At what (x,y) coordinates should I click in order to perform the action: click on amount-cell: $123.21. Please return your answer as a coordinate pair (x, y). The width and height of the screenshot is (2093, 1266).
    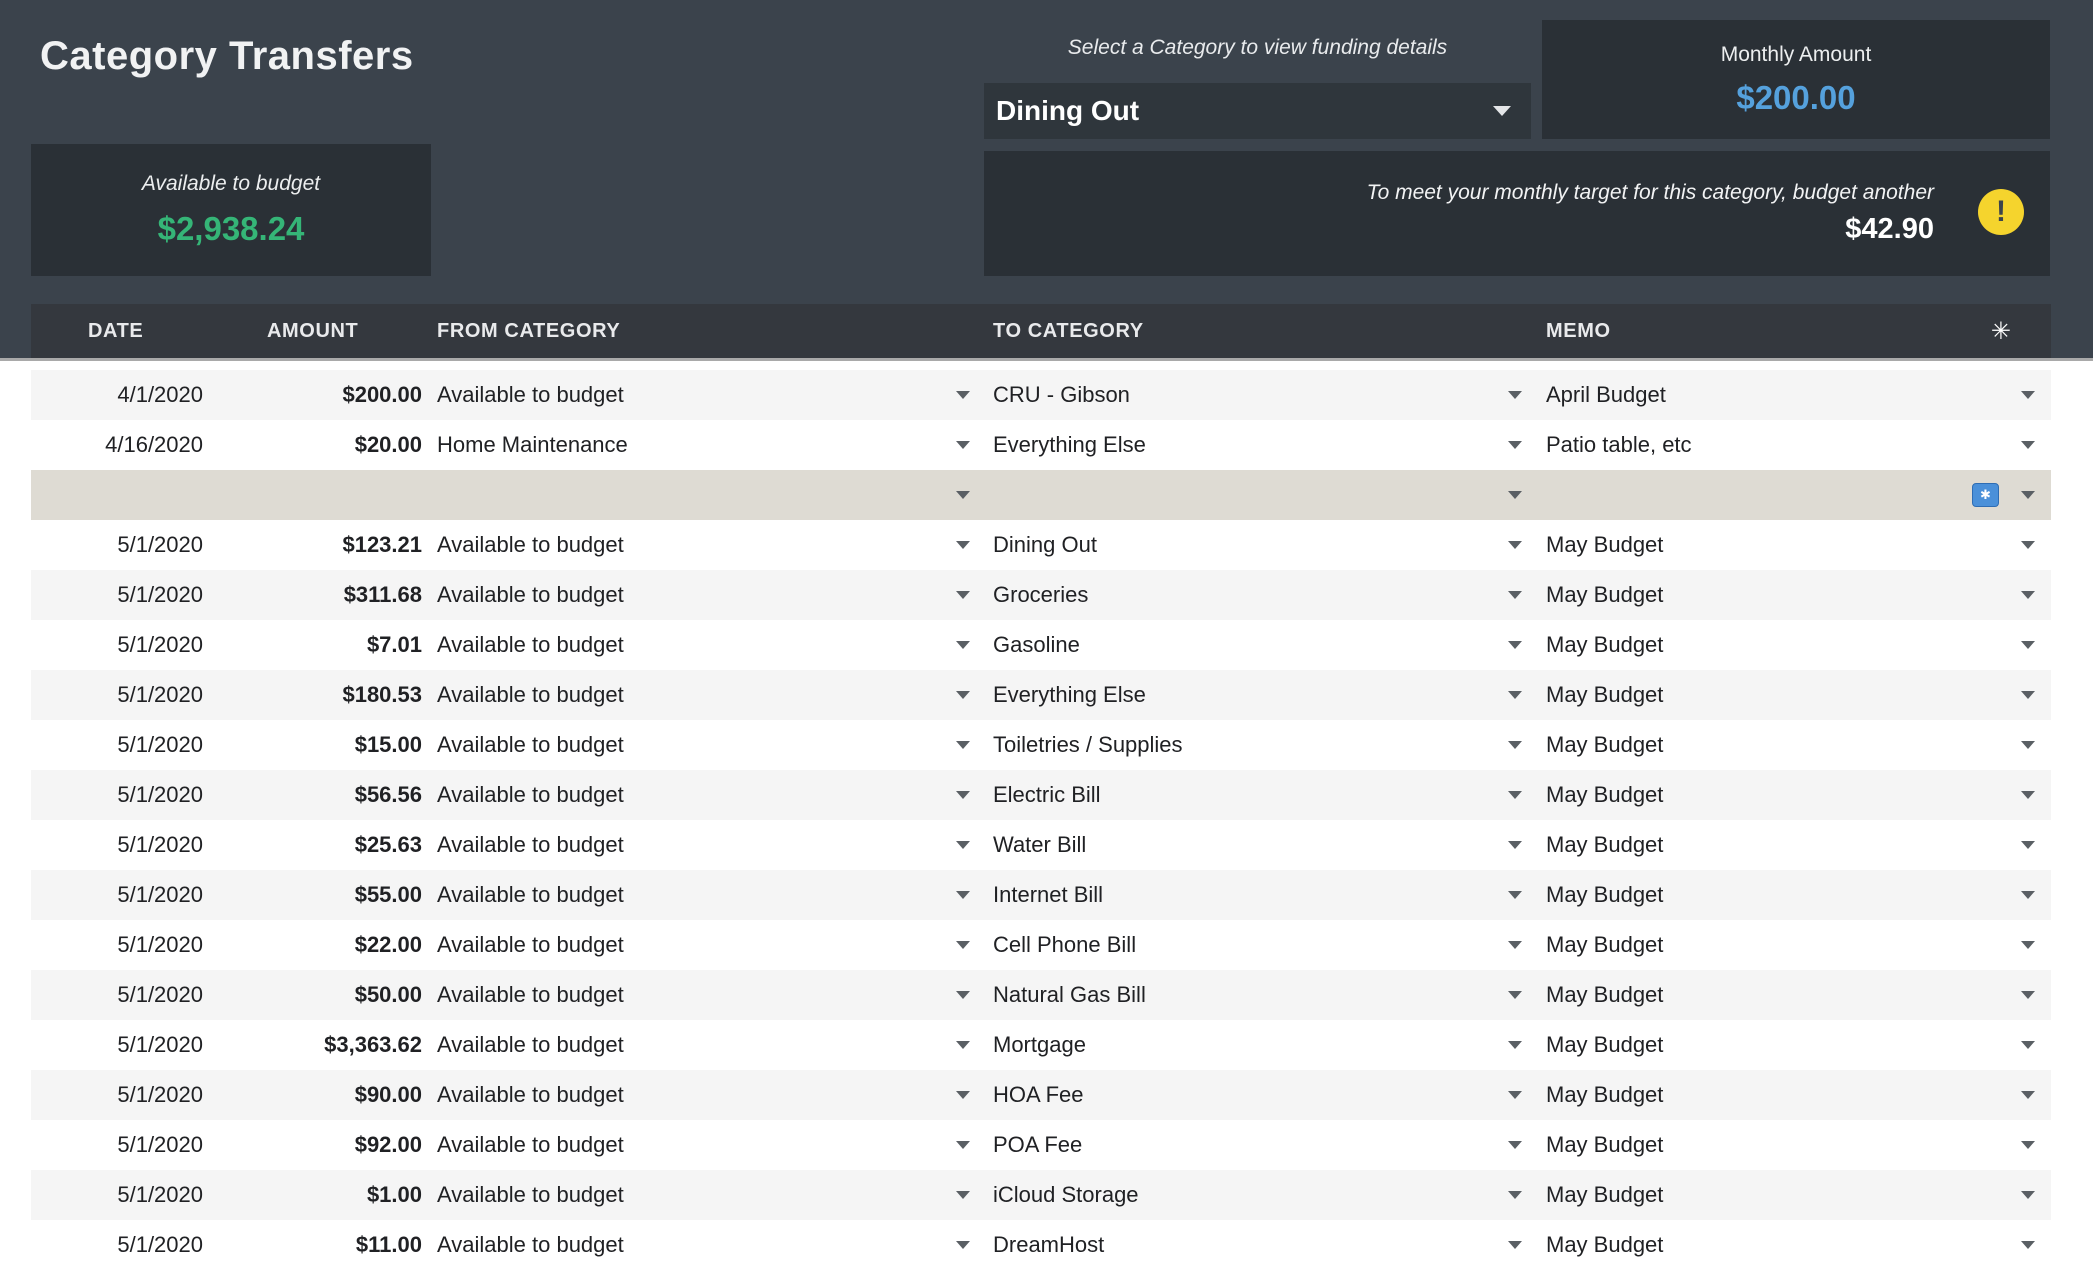
    Looking at the image, I should click on (331, 545).